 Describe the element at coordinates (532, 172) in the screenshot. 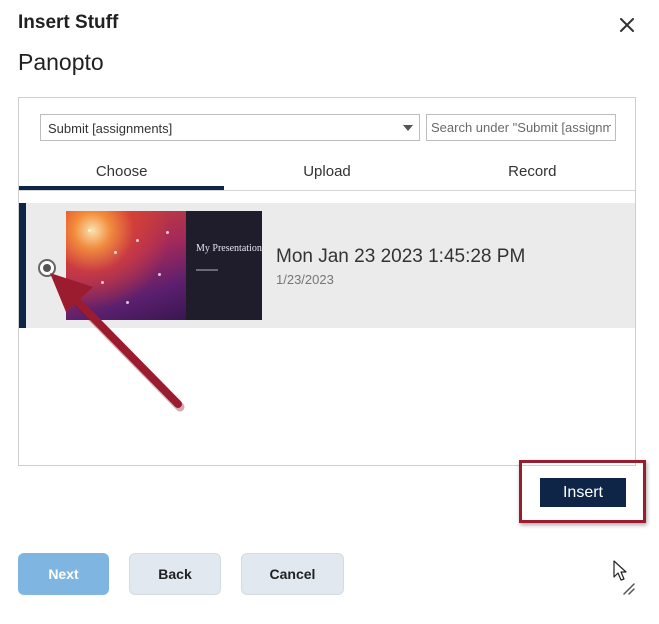

I see `tab-record: Record` at that location.